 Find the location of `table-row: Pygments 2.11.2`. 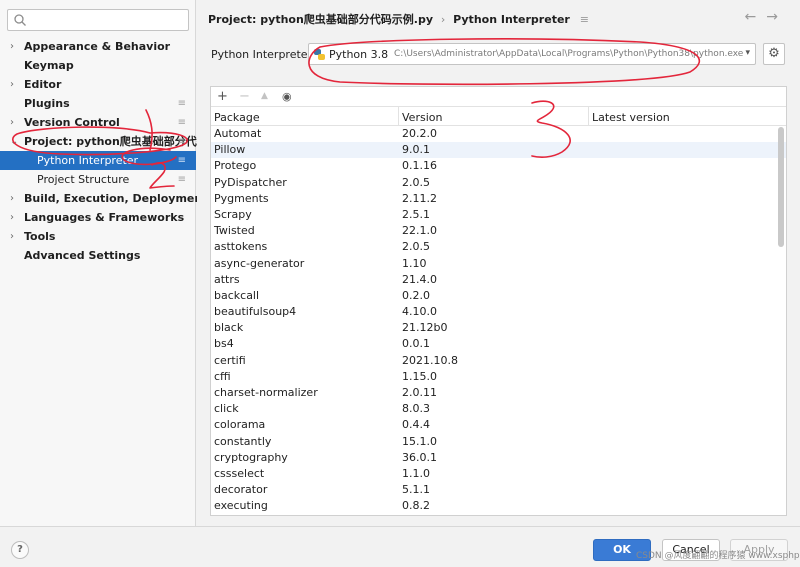

table-row: Pygments 2.11.2 is located at coordinates (498, 199).